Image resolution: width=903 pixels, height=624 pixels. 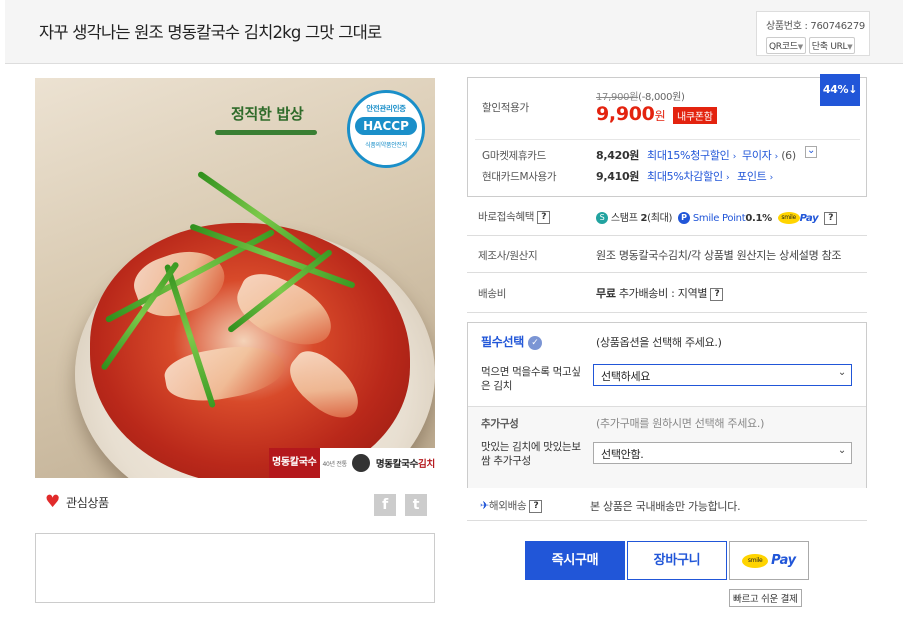 I want to click on option1-select: 선택하세요 ⌄, so click(x=722, y=375).